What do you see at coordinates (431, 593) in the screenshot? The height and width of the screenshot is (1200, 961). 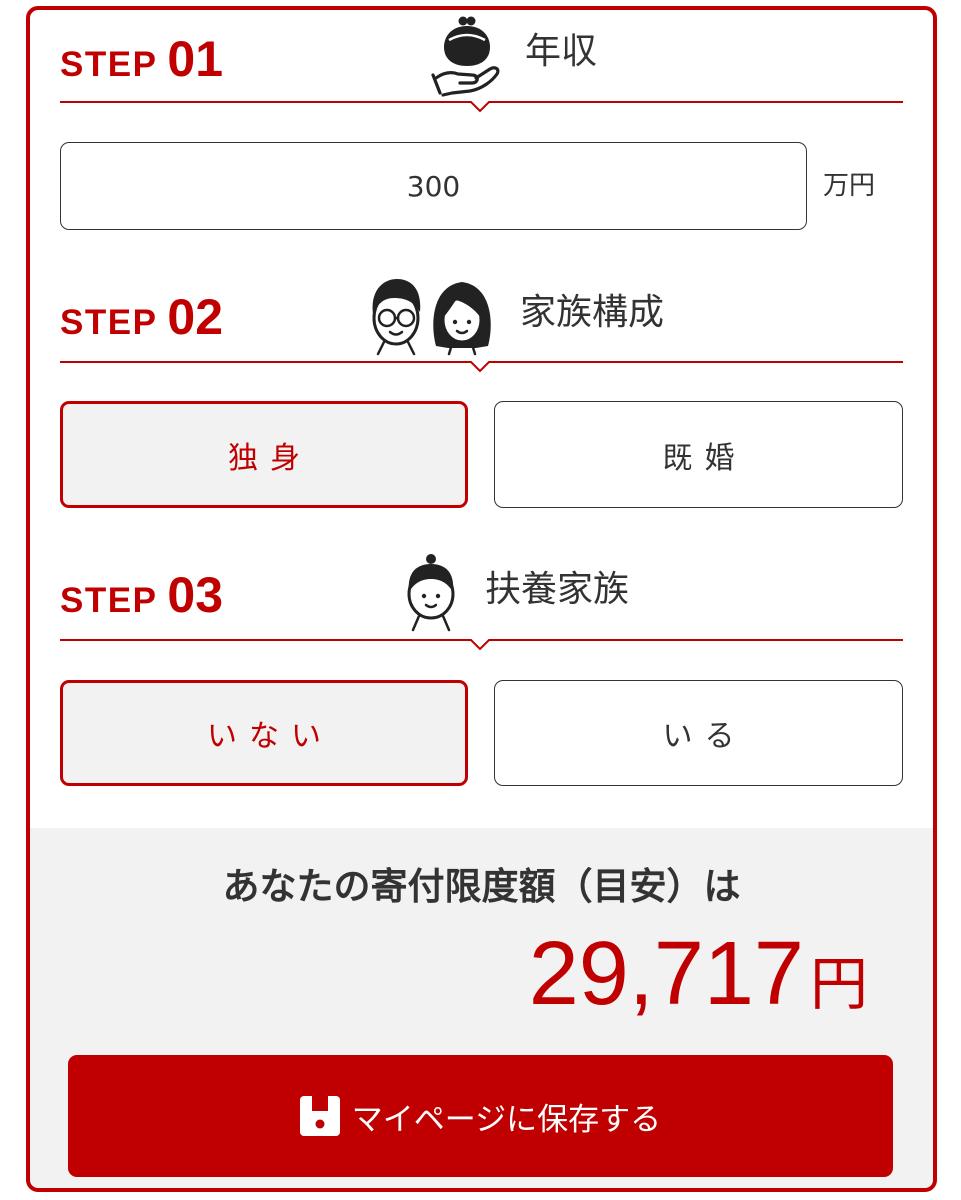 I see `child-face-icon` at bounding box center [431, 593].